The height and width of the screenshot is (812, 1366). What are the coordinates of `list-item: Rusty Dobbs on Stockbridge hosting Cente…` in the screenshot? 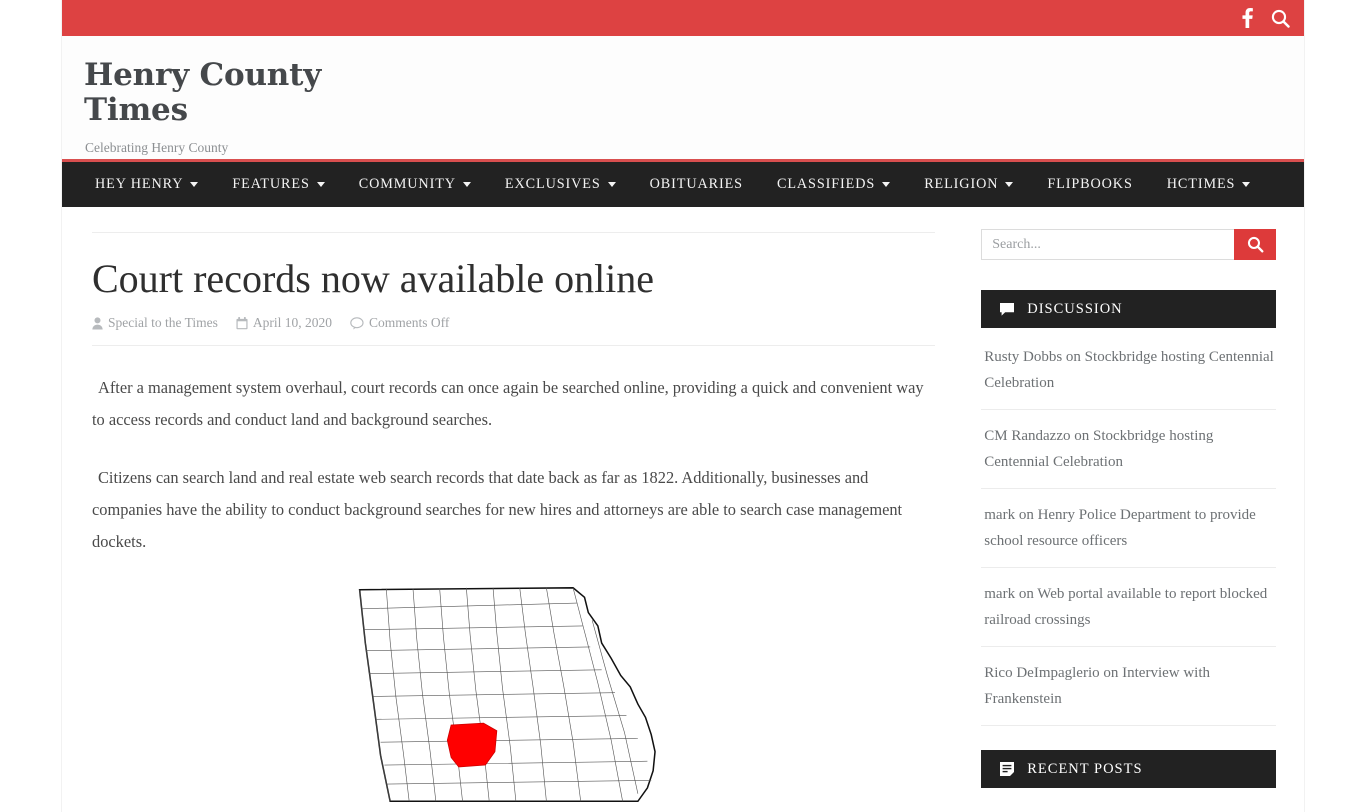 It's located at (1128, 369).